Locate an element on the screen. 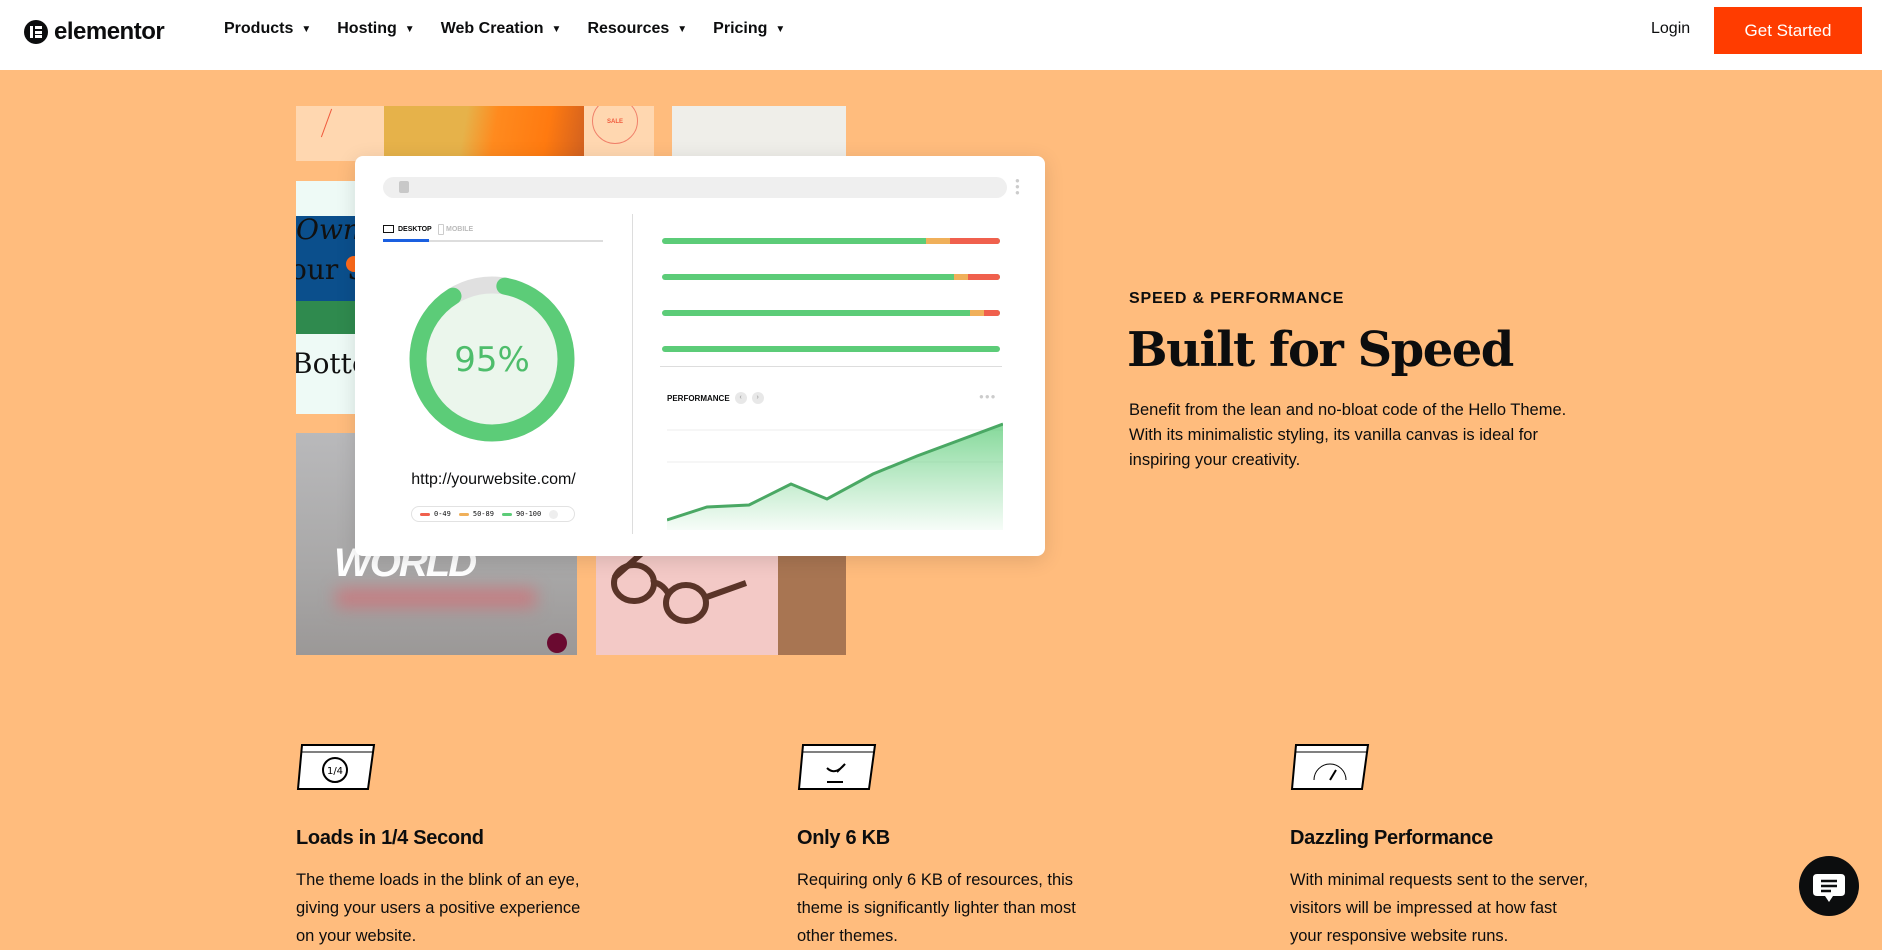 This screenshot has height=950, width=1882. stopwatch-quarter-icon: 1/4 is located at coordinates (336, 767).